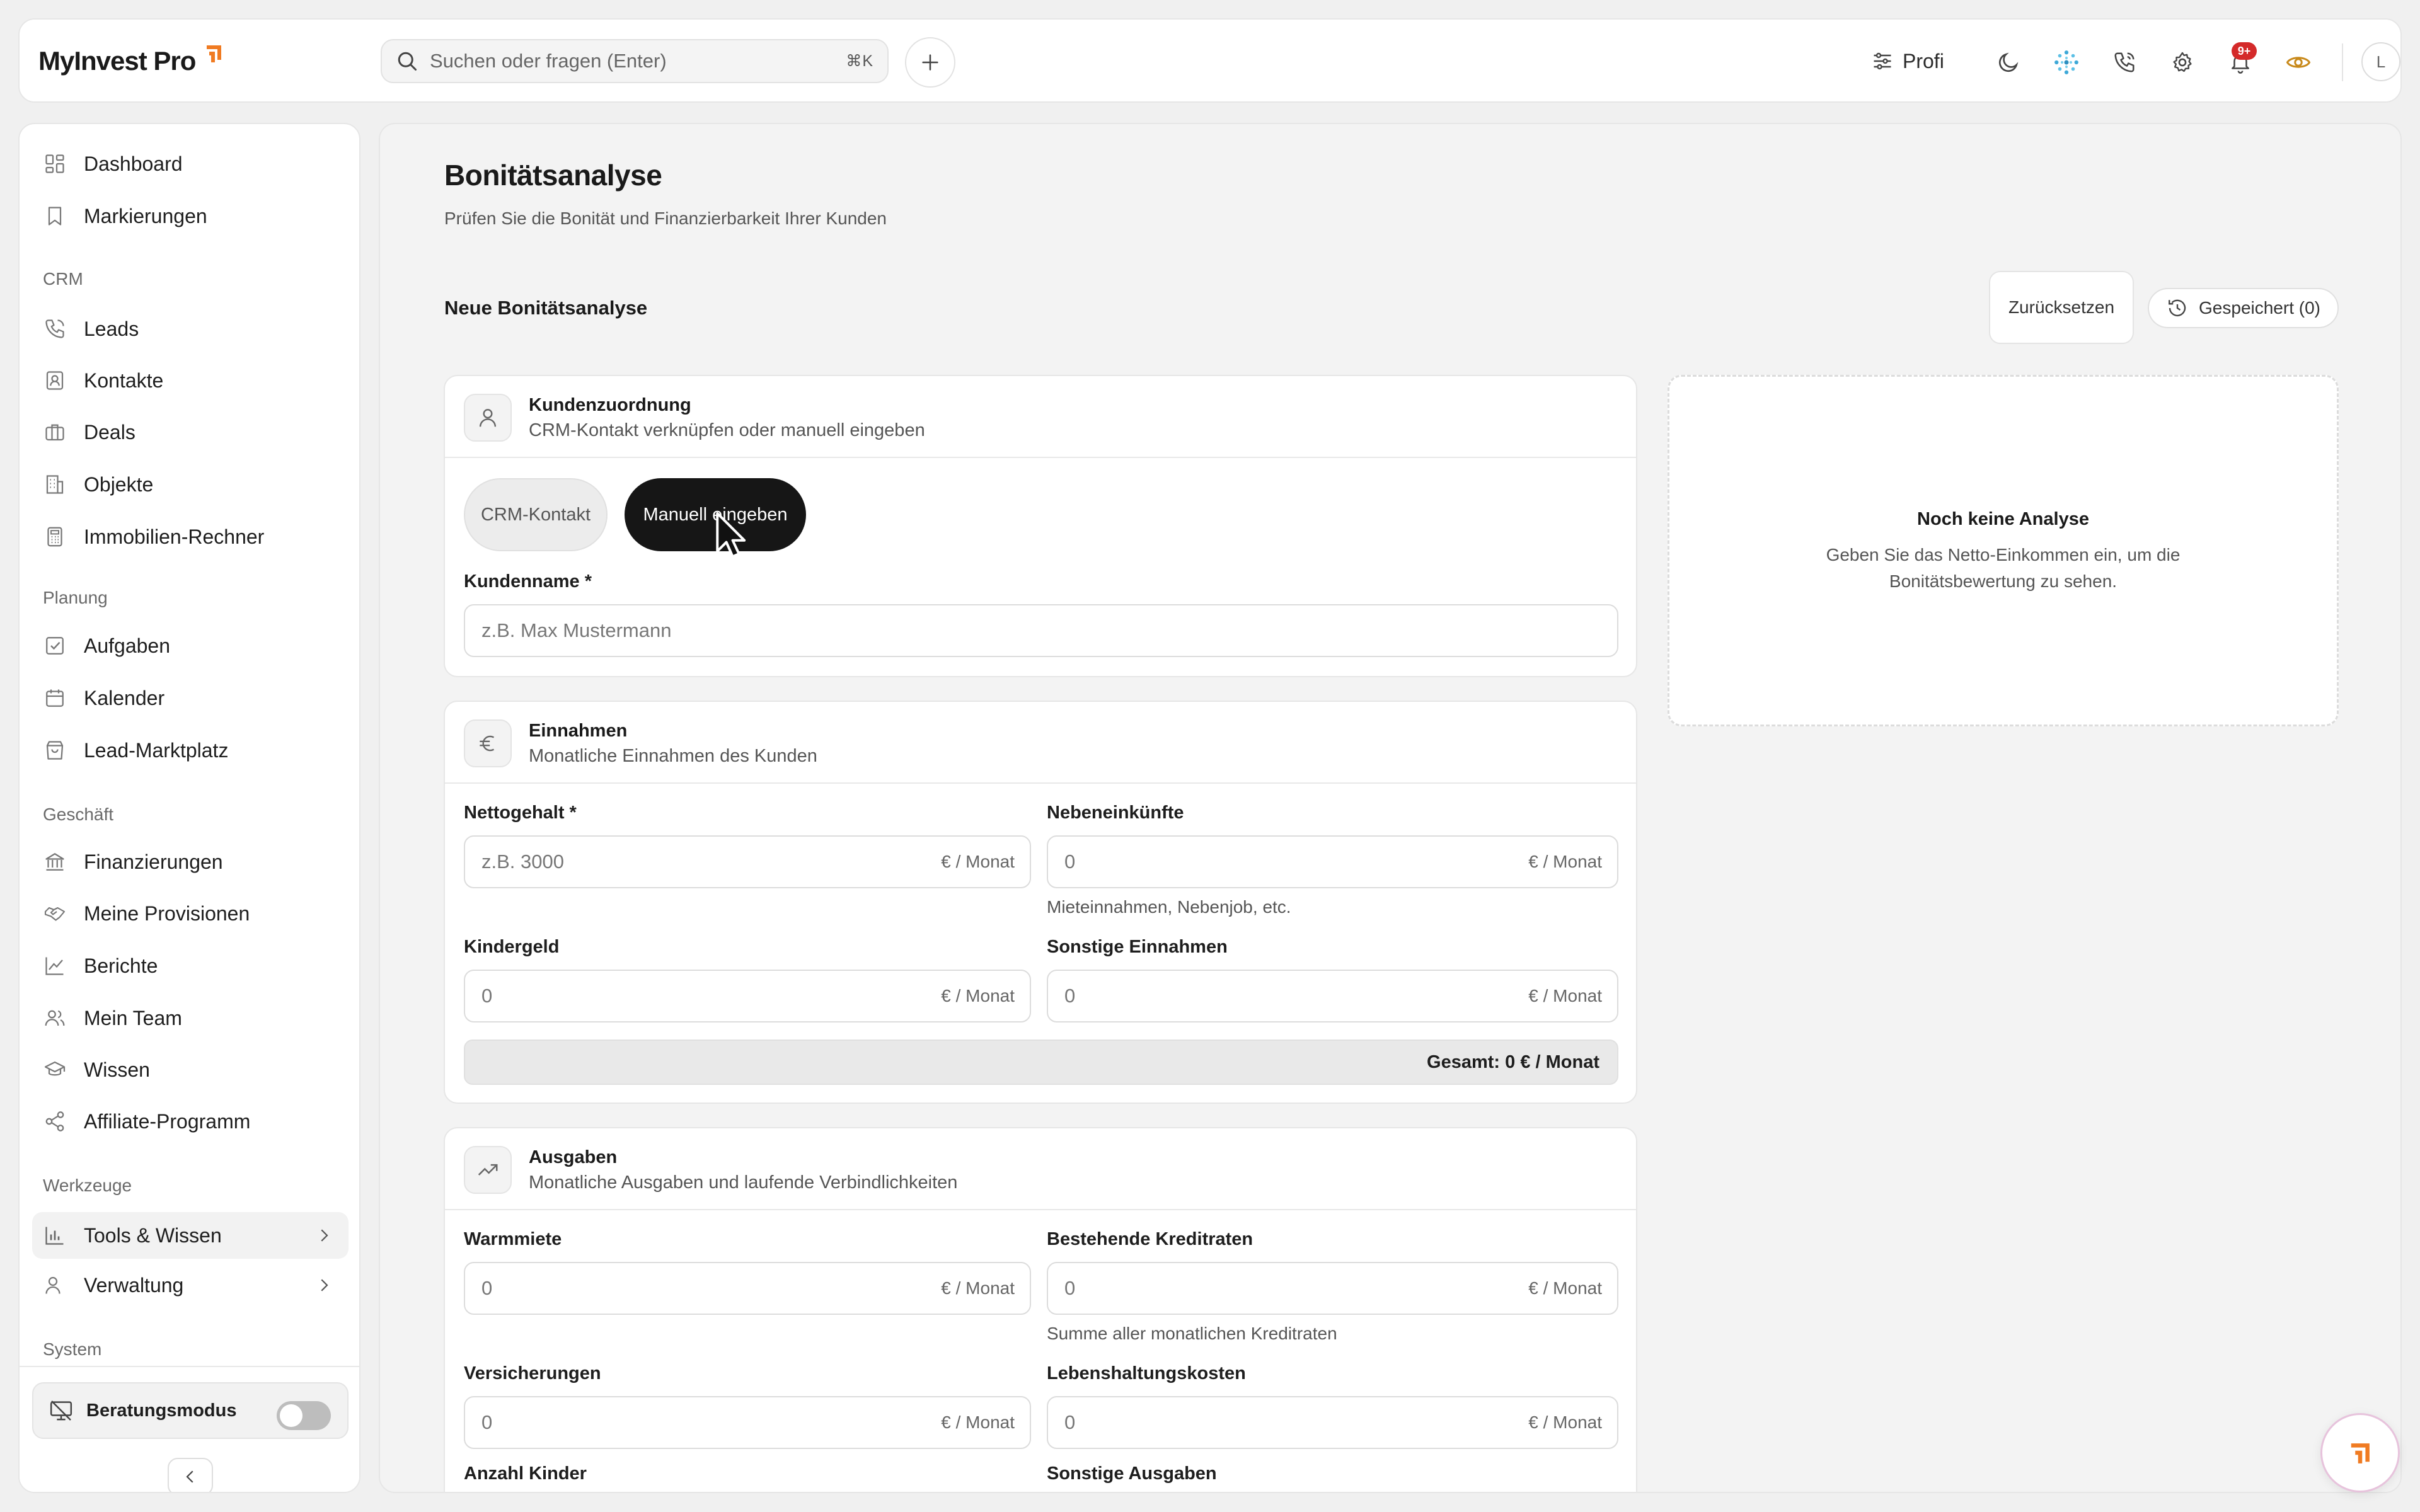 The image size is (2420, 1512). What do you see at coordinates (1883, 61) in the screenshot?
I see `sliders-icon` at bounding box center [1883, 61].